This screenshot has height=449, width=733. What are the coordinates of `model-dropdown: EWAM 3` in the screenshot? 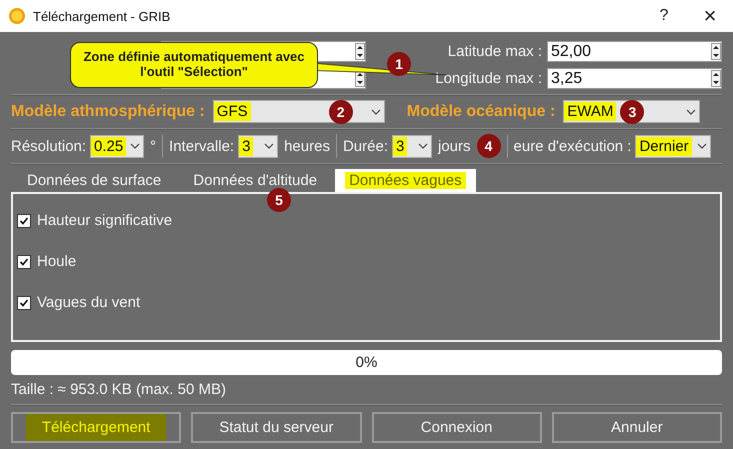 It's located at (631, 111).